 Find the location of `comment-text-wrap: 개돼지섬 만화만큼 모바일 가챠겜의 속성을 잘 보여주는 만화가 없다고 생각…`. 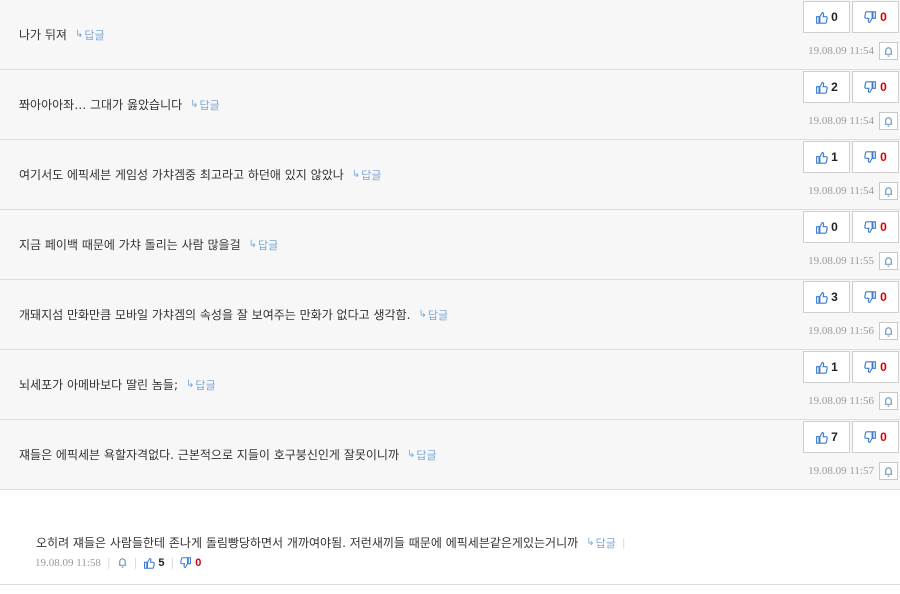

comment-text-wrap: 개돼지섬 만화만큼 모바일 가챠겜의 속성을 잘 보여주는 만화가 없다고 생각… is located at coordinates (233, 314).